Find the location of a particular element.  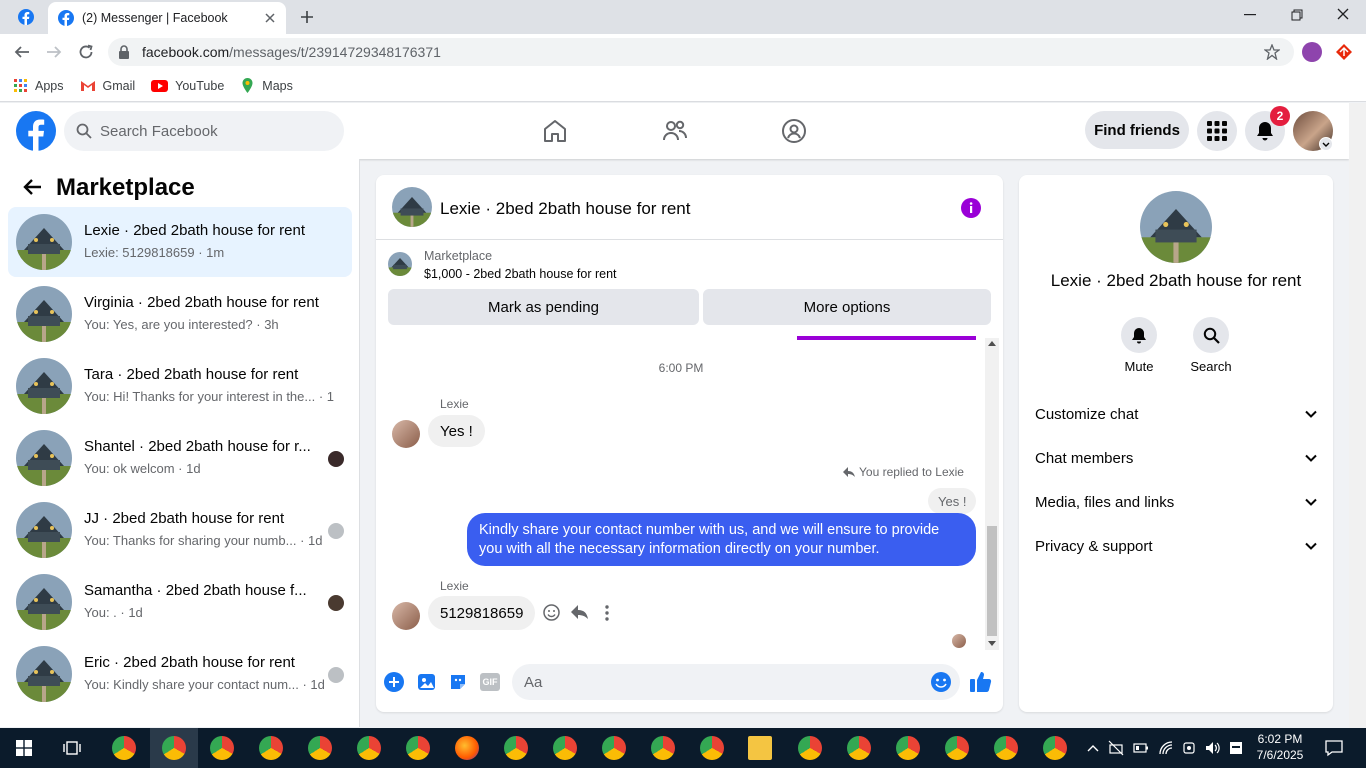

extension-red-icon is located at coordinates (1344, 52).